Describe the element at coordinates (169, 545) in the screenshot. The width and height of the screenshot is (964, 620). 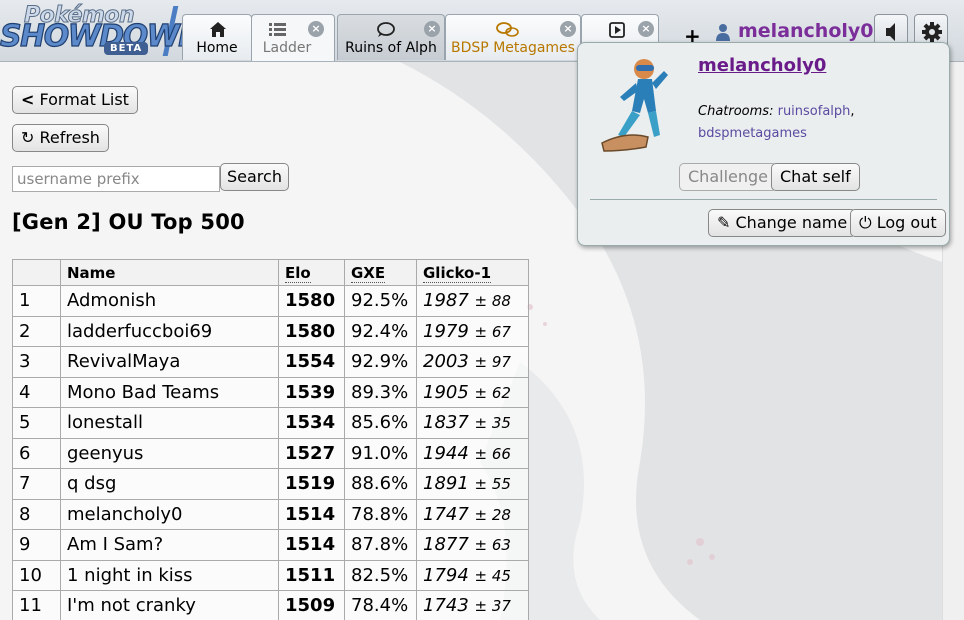
I see `player-name-cell: Am I Sam?` at that location.